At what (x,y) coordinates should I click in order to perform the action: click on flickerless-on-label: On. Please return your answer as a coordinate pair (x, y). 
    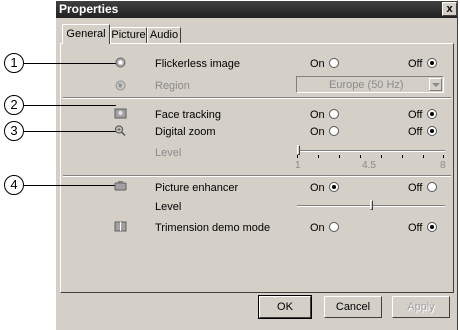
    Looking at the image, I should click on (317, 64).